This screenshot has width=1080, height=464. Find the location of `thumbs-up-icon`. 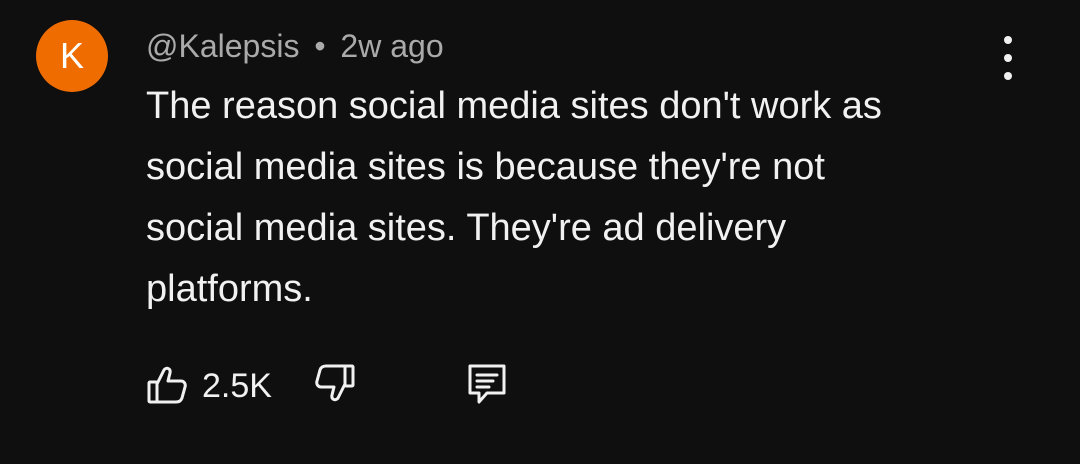

thumbs-up-icon is located at coordinates (167, 385).